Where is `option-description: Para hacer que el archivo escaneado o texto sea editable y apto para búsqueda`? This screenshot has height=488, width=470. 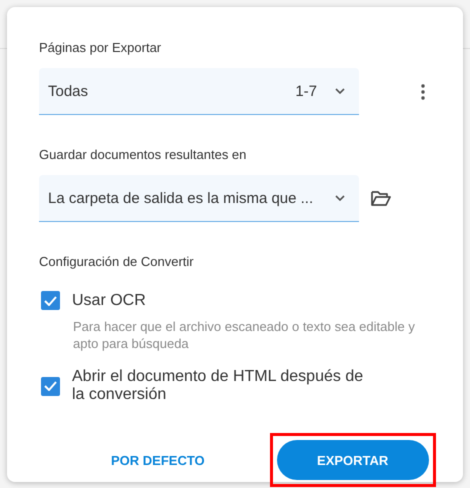
option-description: Para hacer que el archivo escaneado o texto sea editable y apto para búsqueda is located at coordinates (244, 335).